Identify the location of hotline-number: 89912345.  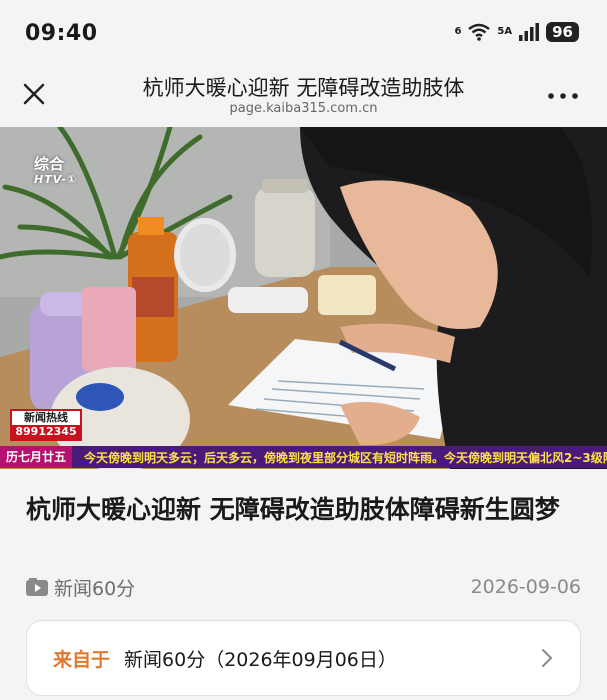
(46, 432).